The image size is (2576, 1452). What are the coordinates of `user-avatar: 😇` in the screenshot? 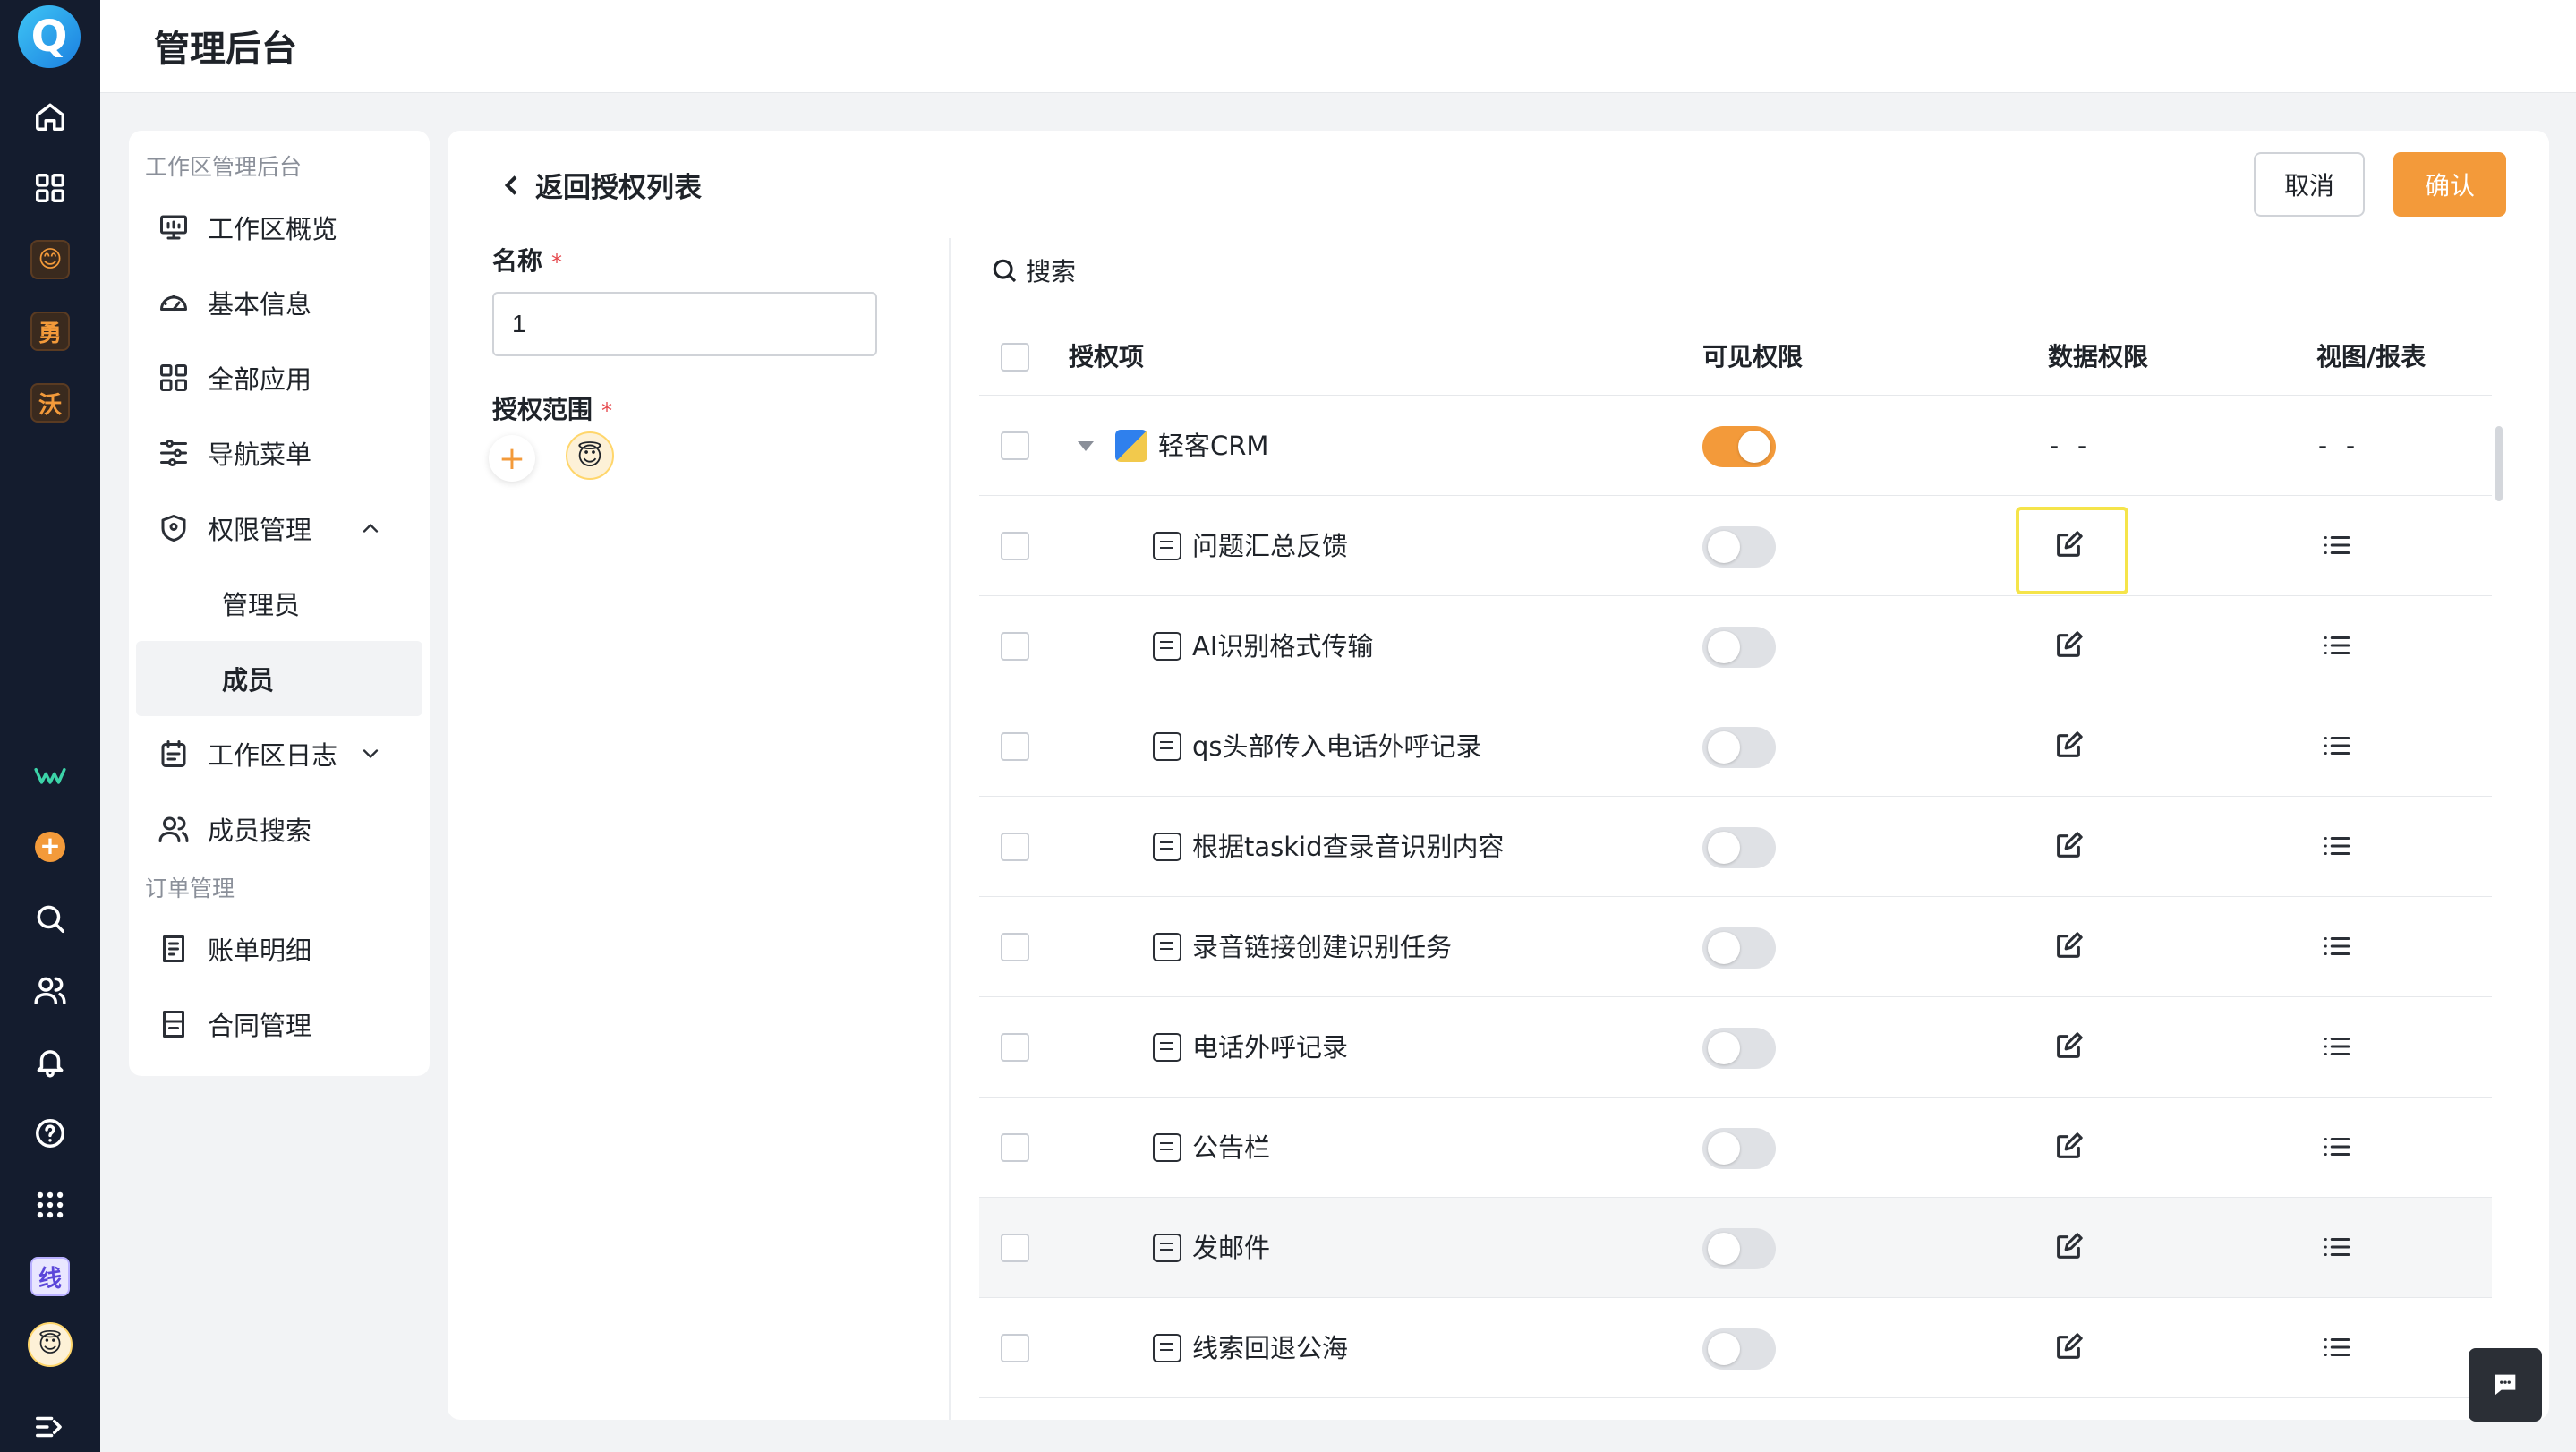 It's located at (50, 1345).